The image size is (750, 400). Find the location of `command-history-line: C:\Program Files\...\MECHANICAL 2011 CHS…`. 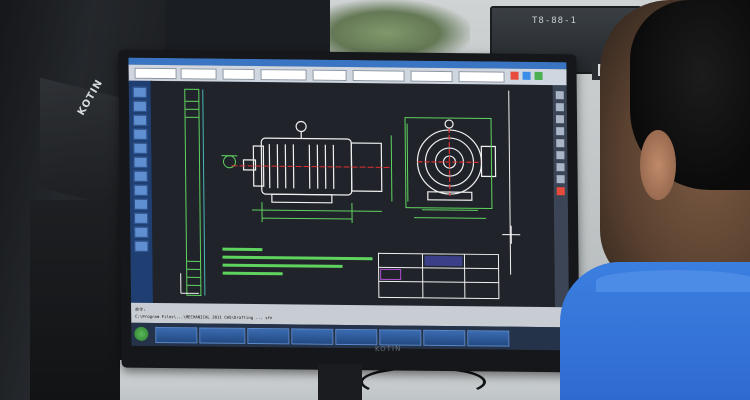

command-history-line: C:\Program Files\...\MECHANICAL 2011 CHS… is located at coordinates (204, 317).